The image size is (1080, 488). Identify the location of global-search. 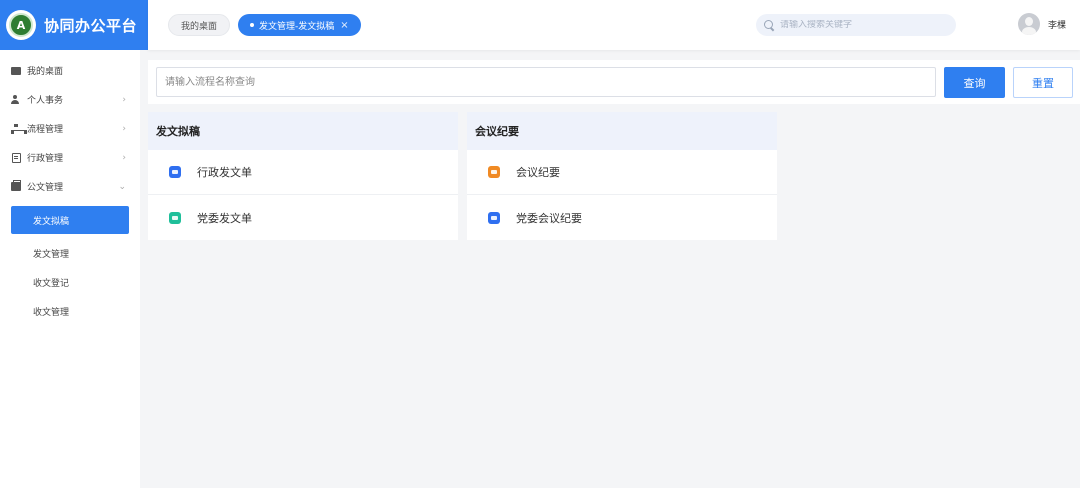
(856, 25).